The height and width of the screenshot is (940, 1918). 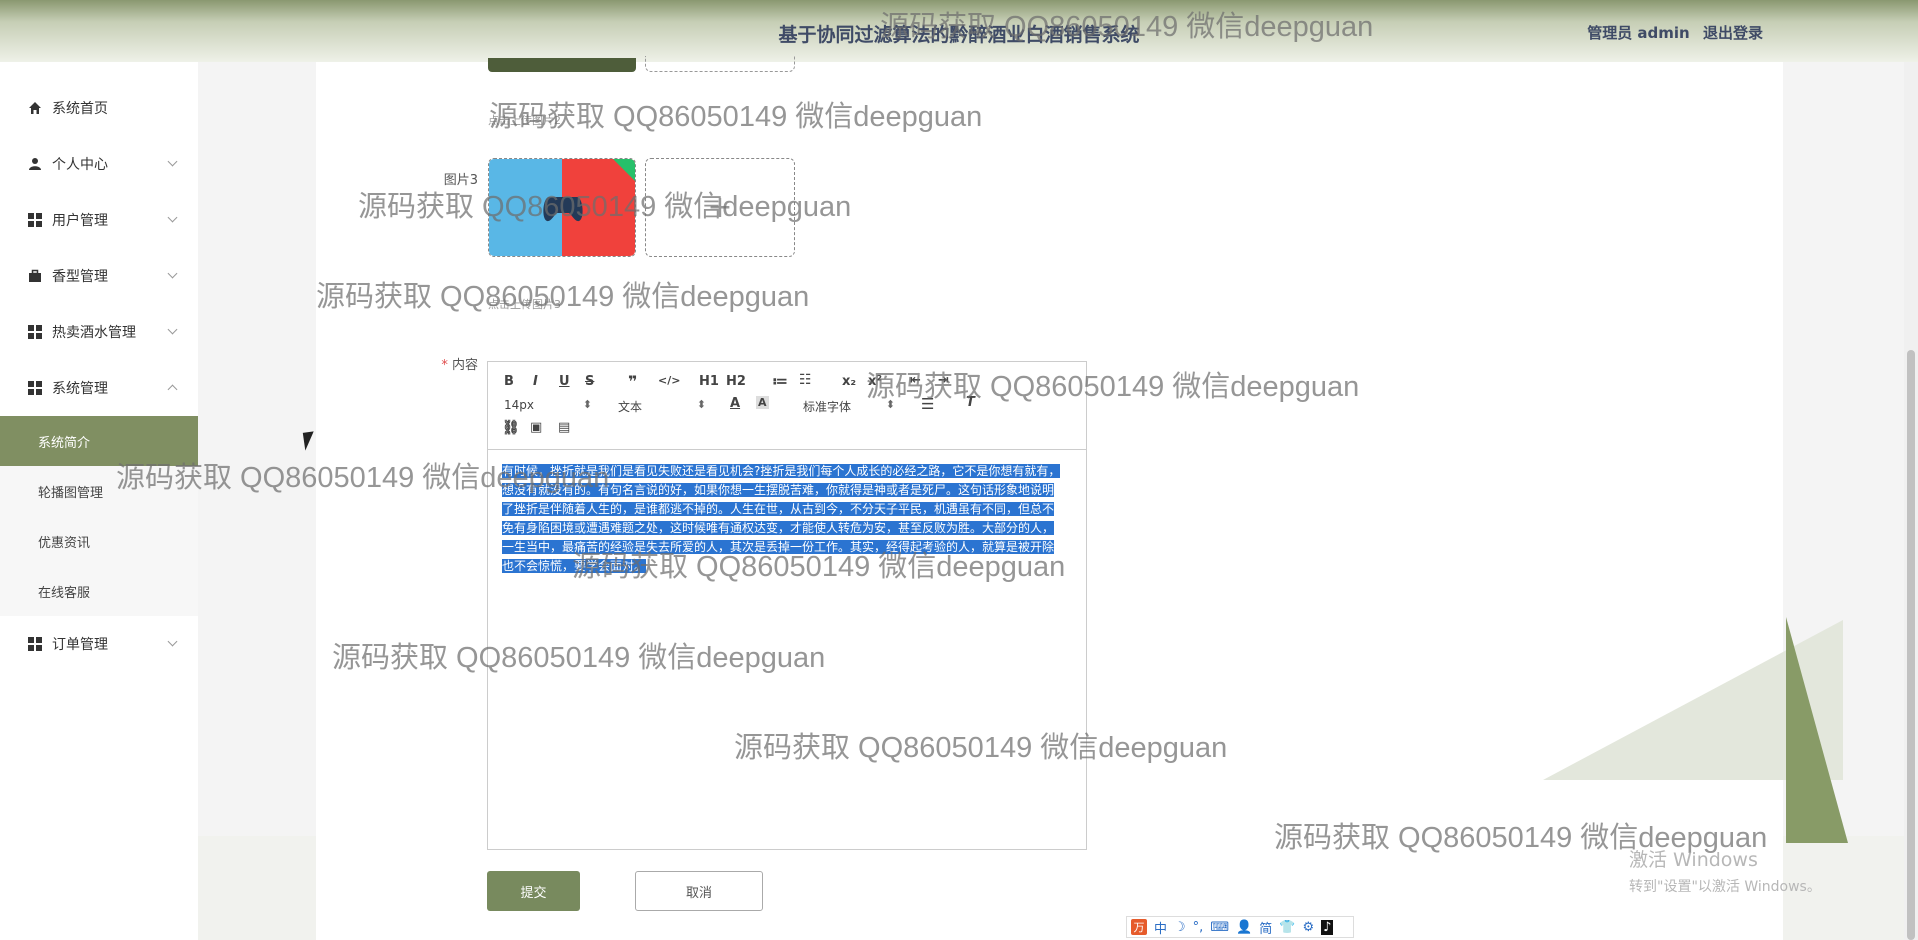 I want to click on content-label: * 内容, so click(x=449, y=363).